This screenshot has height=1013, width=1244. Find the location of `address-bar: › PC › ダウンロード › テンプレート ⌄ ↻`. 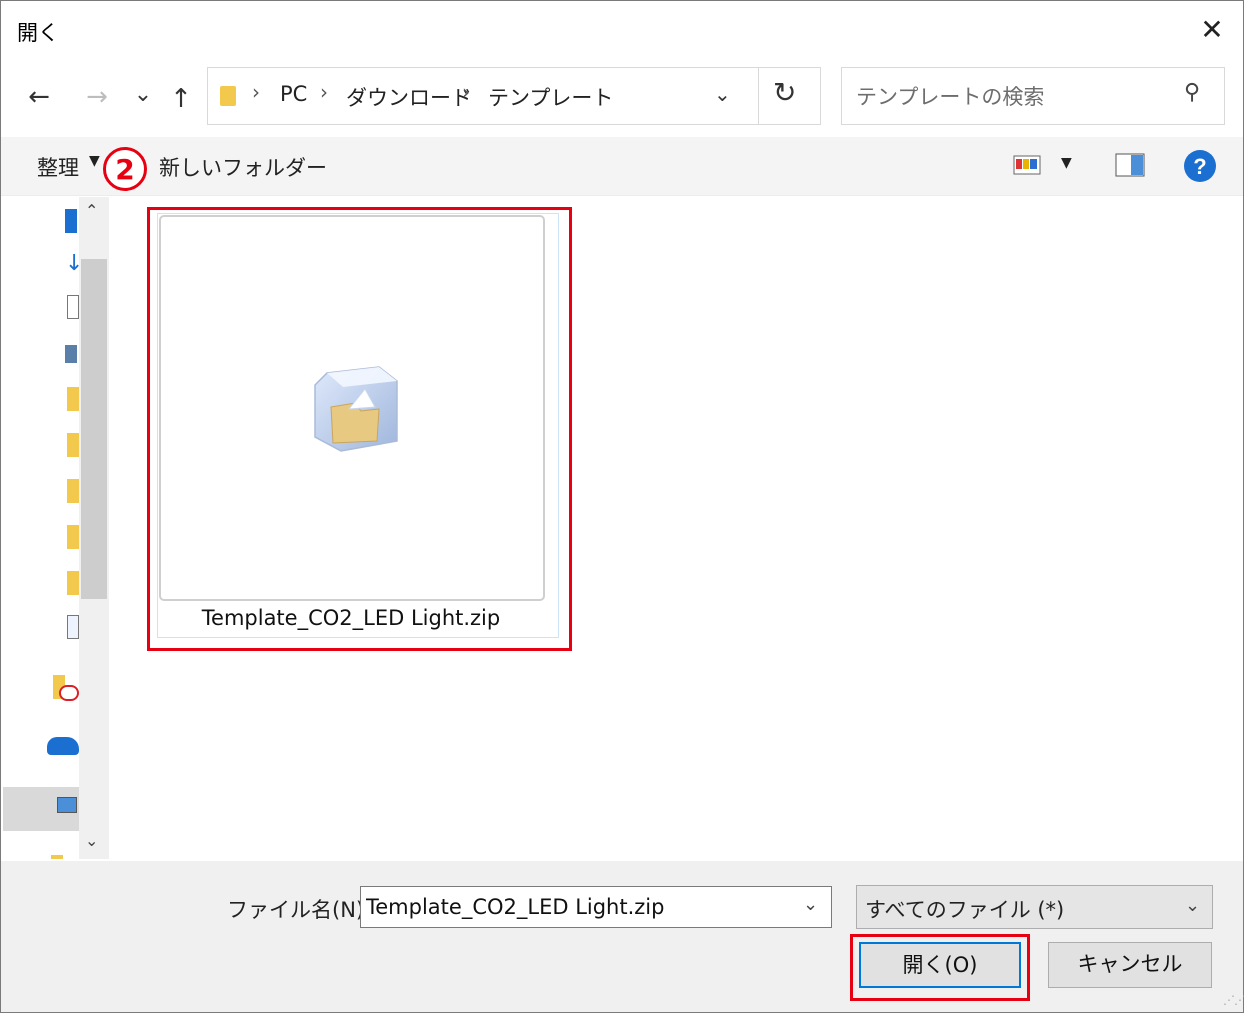

address-bar: › PC › ダウンロード › テンプレート ⌄ ↻ is located at coordinates (514, 96).